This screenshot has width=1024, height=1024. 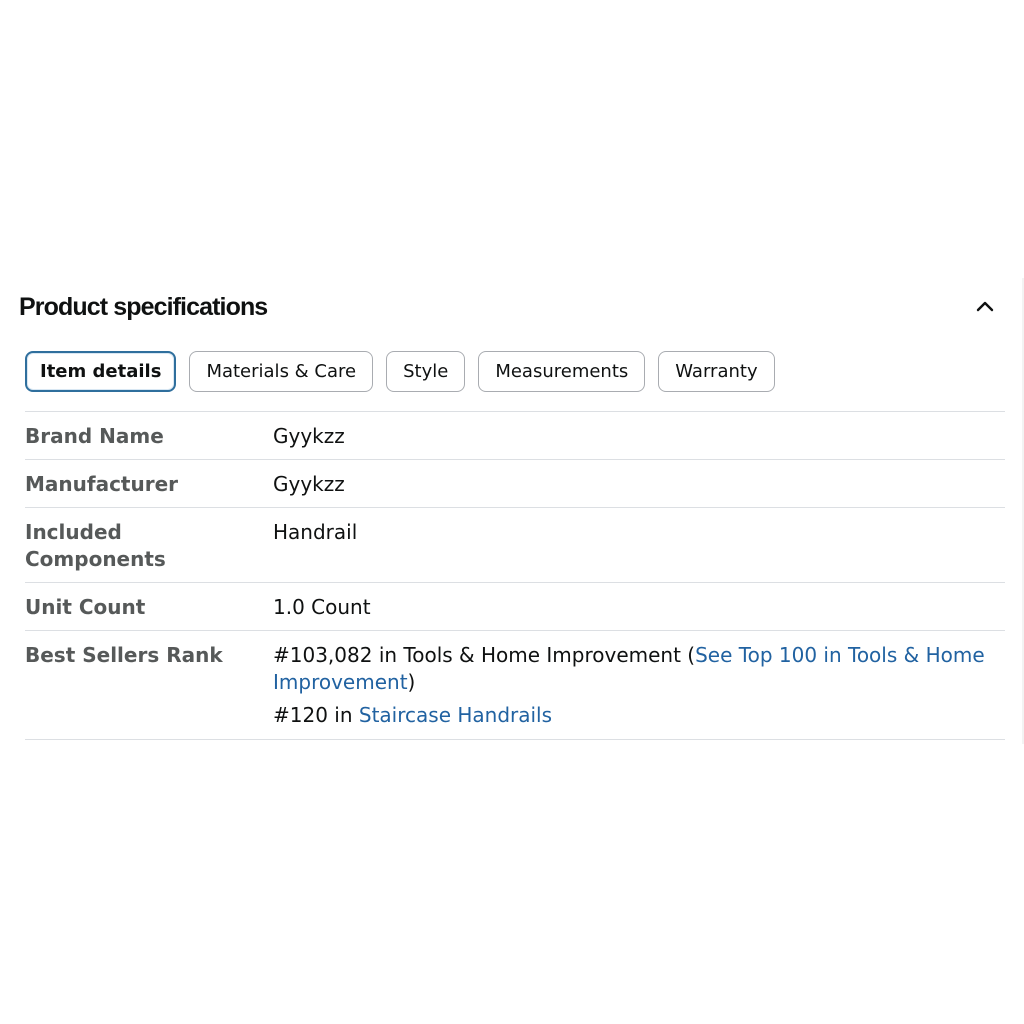 I want to click on rank-text: #103,082 in Tools & Home Improvement (, so click(x=484, y=655).